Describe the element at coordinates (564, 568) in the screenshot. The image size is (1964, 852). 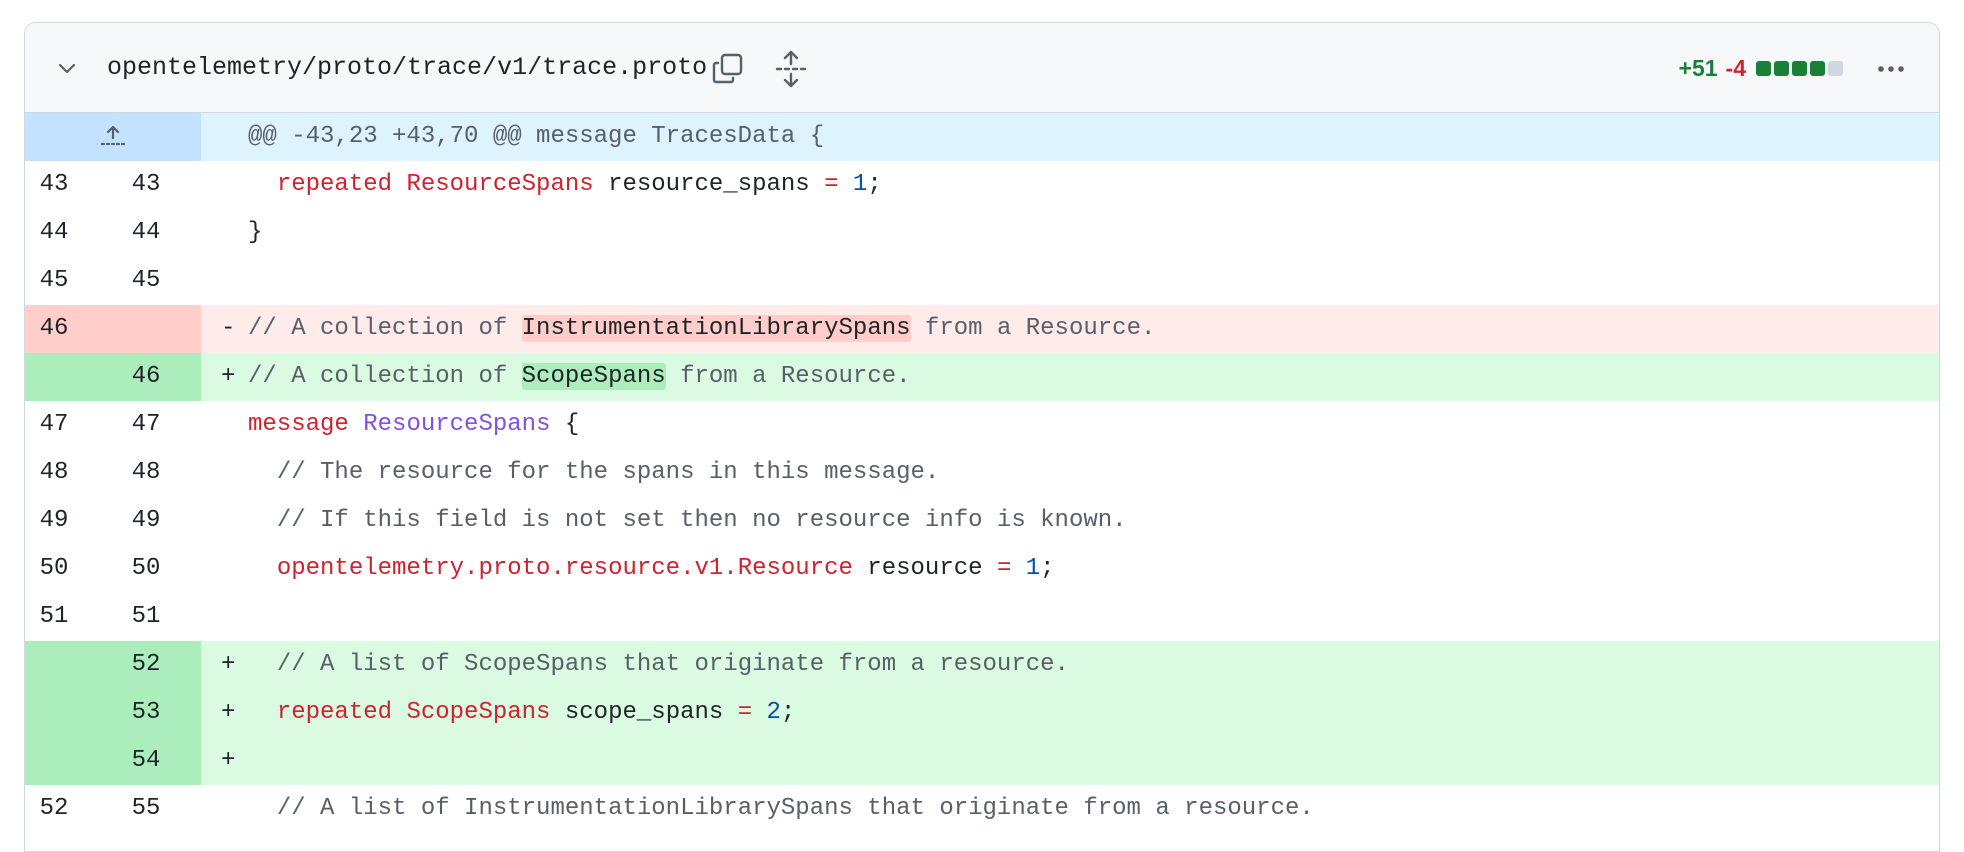
I see `code-token: opentelemetry.proto.resource.v1.Resource` at that location.